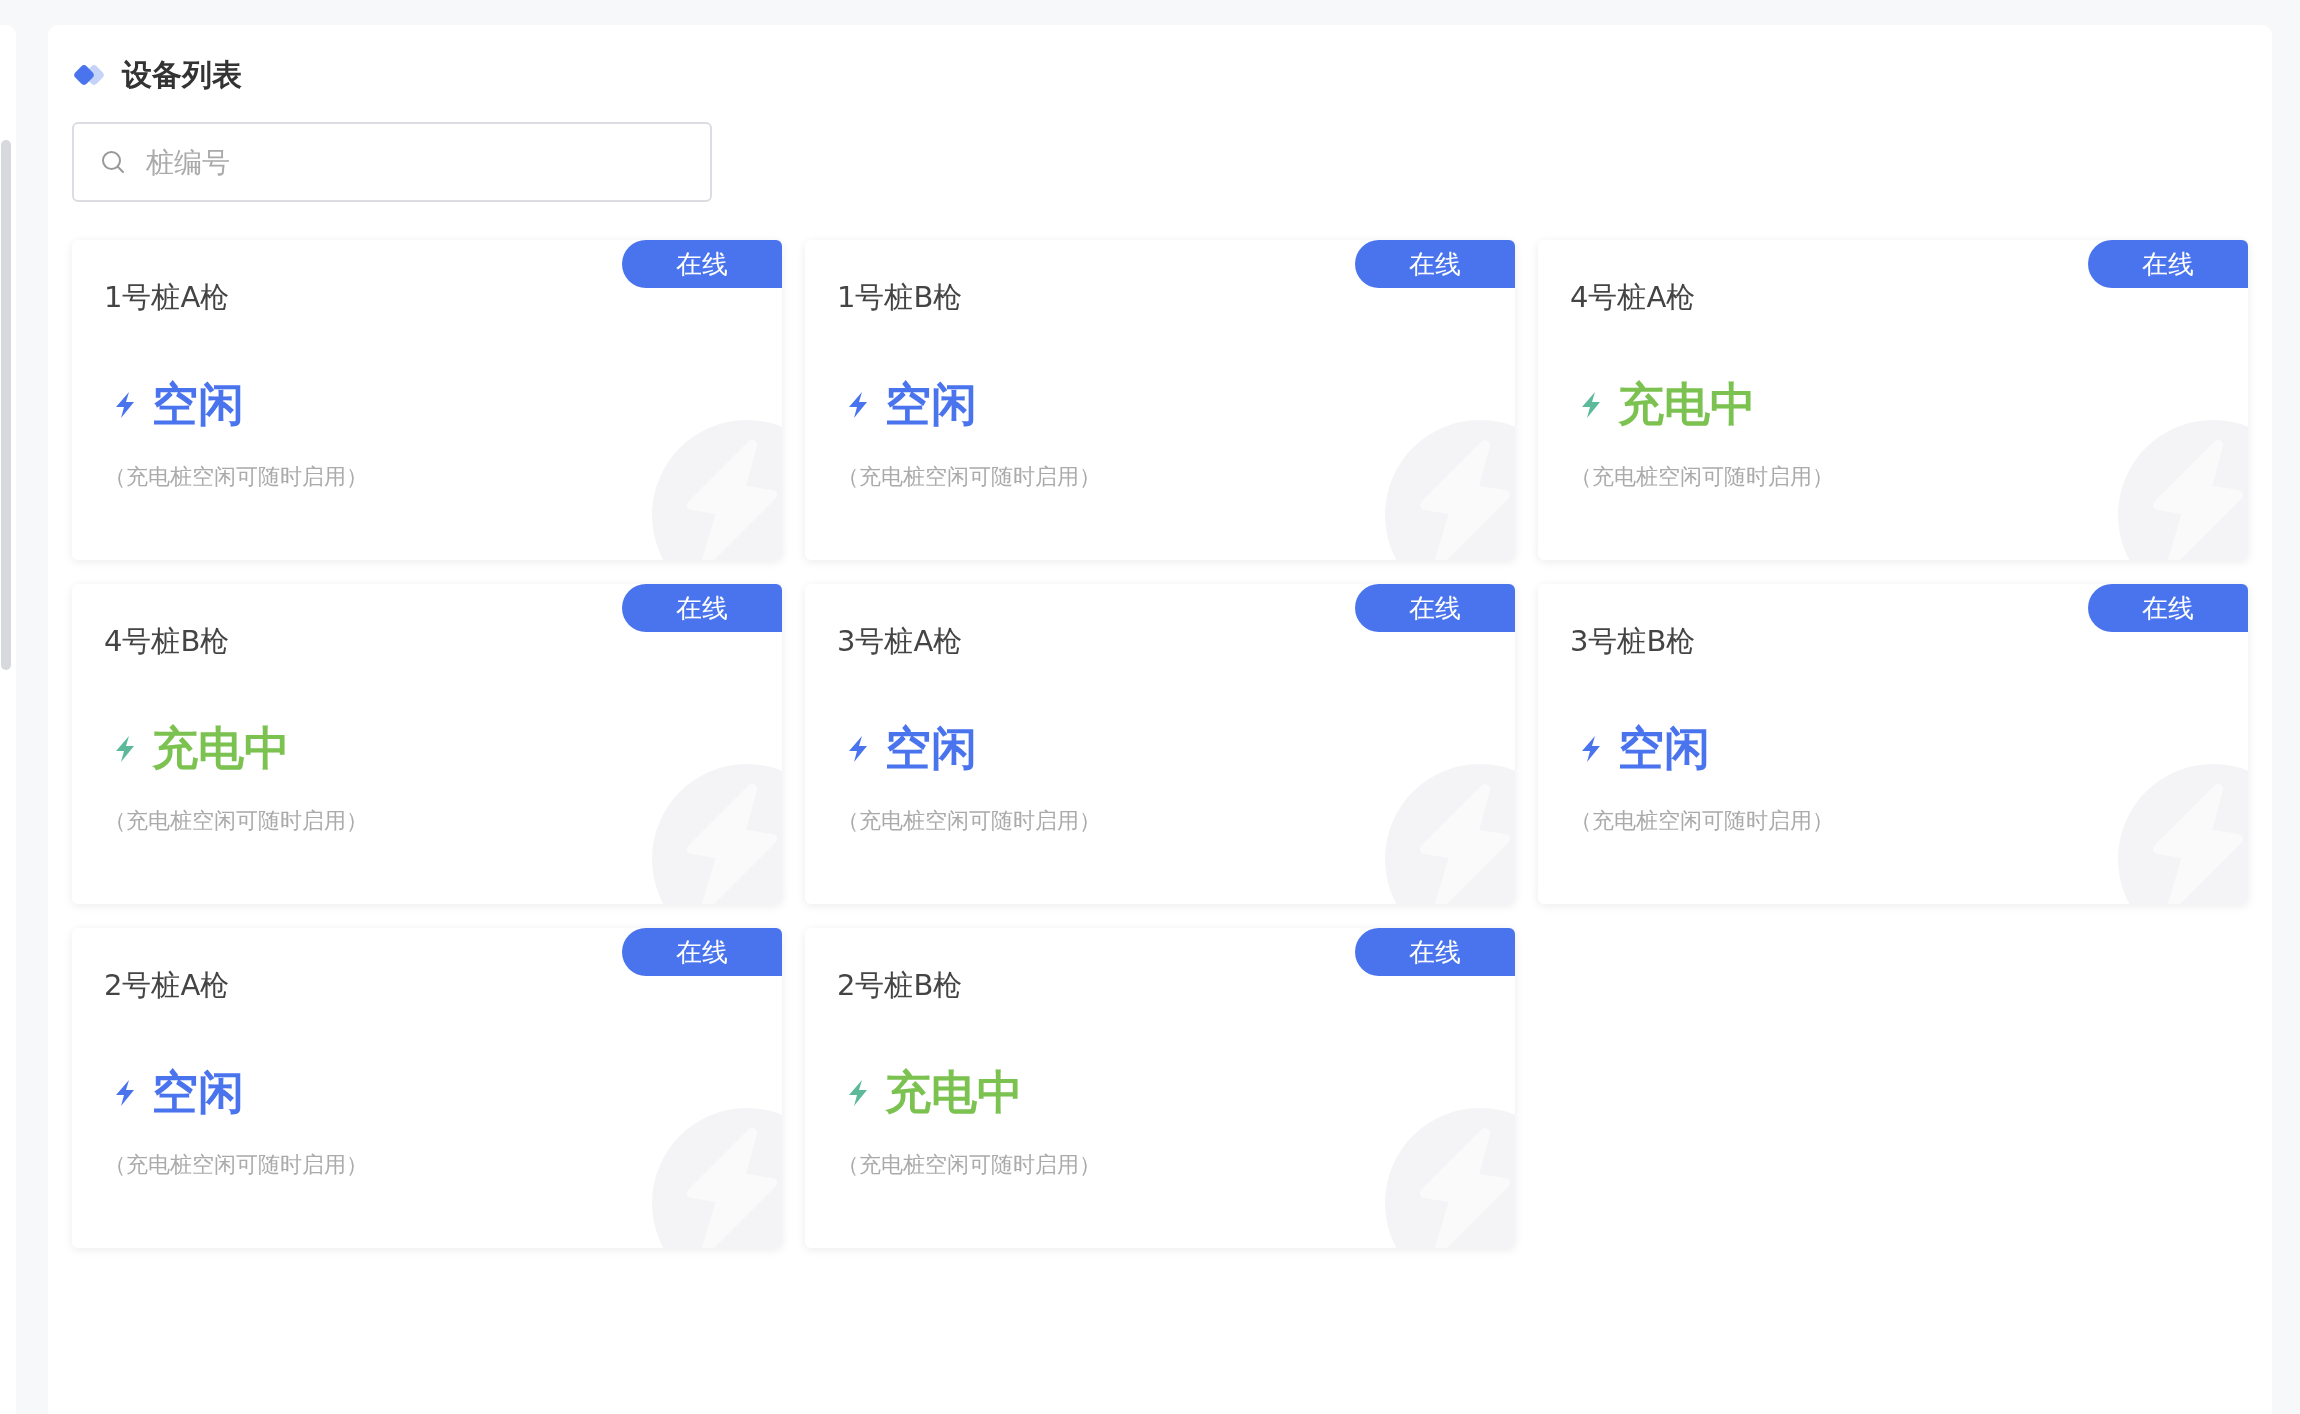 This screenshot has width=2300, height=1414. I want to click on device-name: 4号桩B枪, so click(167, 641).